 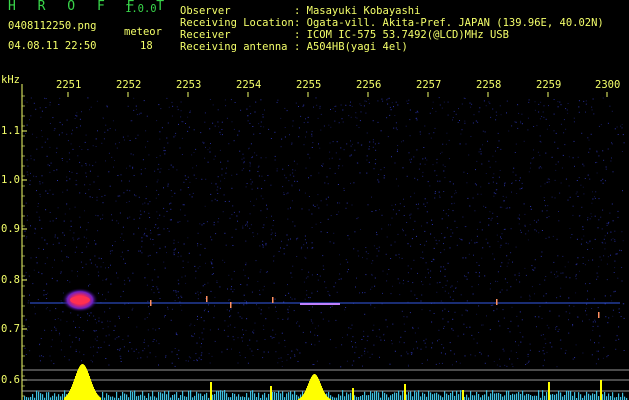 What do you see at coordinates (337, 94) in the screenshot?
I see `time-ticks` at bounding box center [337, 94].